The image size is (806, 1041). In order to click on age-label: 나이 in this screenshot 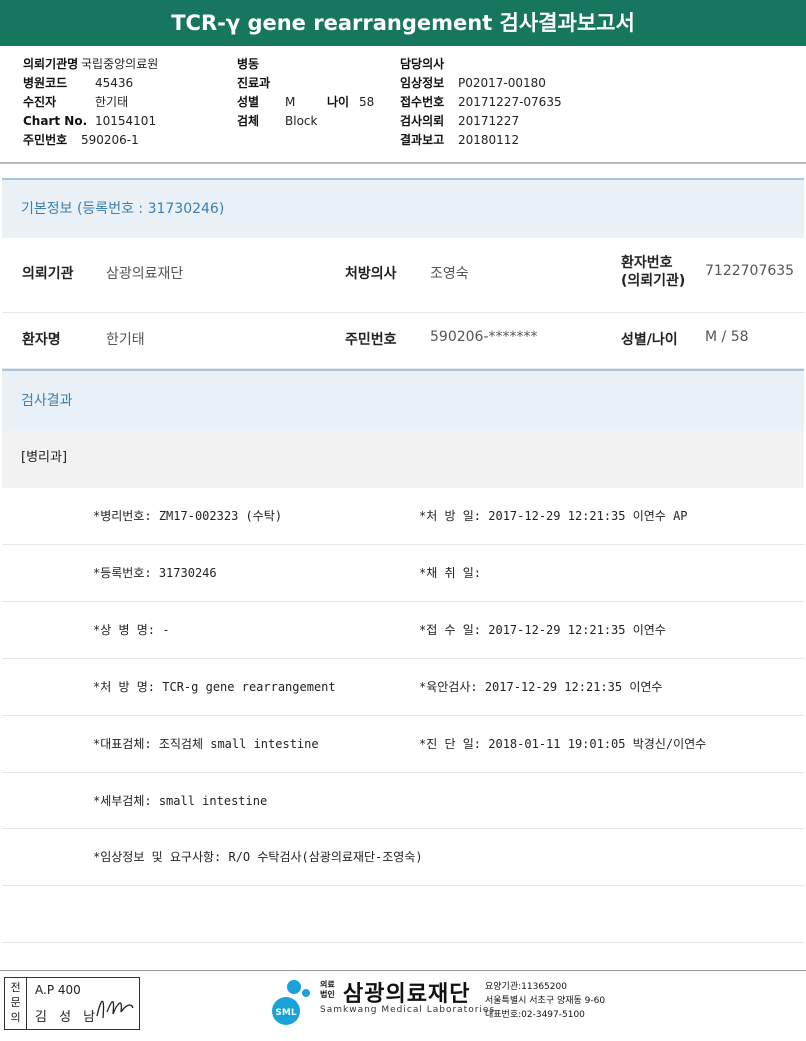, I will do `click(338, 102)`.